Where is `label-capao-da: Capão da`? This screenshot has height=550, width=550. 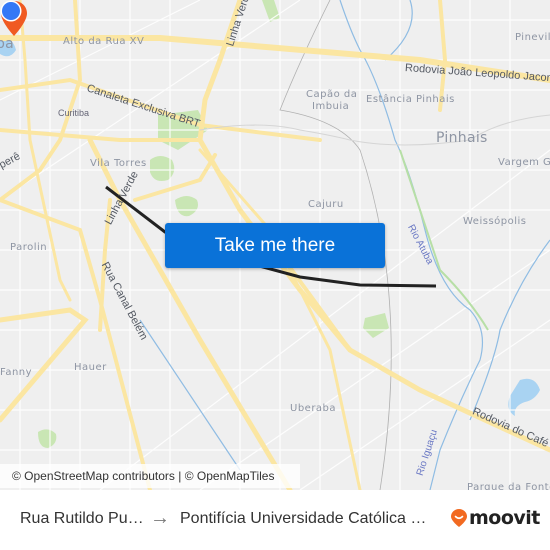 label-capao-da: Capão da is located at coordinates (332, 94).